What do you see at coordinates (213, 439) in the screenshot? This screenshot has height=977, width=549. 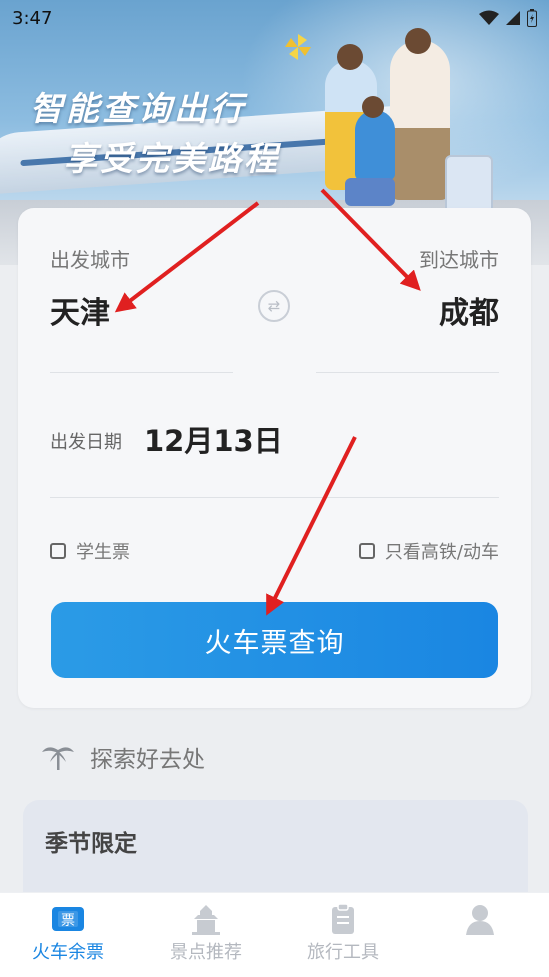 I see `date-value: 12月13日` at bounding box center [213, 439].